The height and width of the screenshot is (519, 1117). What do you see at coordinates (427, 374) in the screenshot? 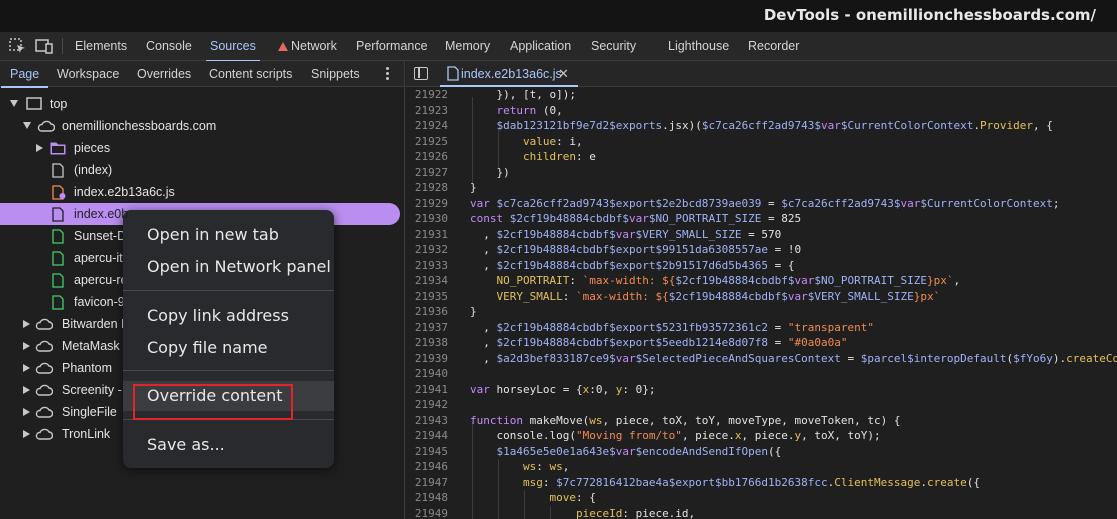
I see `line-number: 21940` at bounding box center [427, 374].